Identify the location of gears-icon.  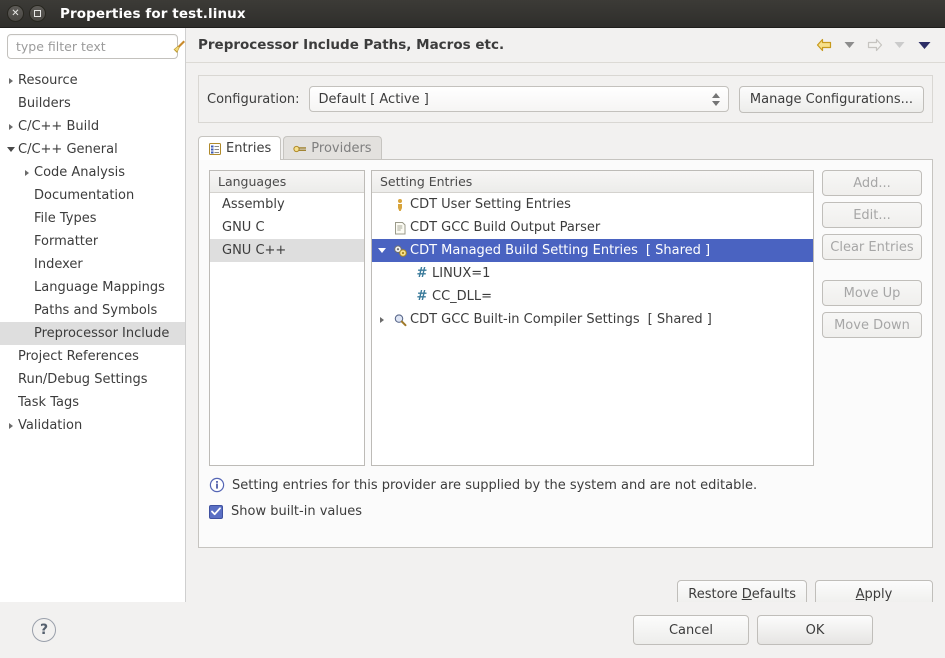
(400, 251).